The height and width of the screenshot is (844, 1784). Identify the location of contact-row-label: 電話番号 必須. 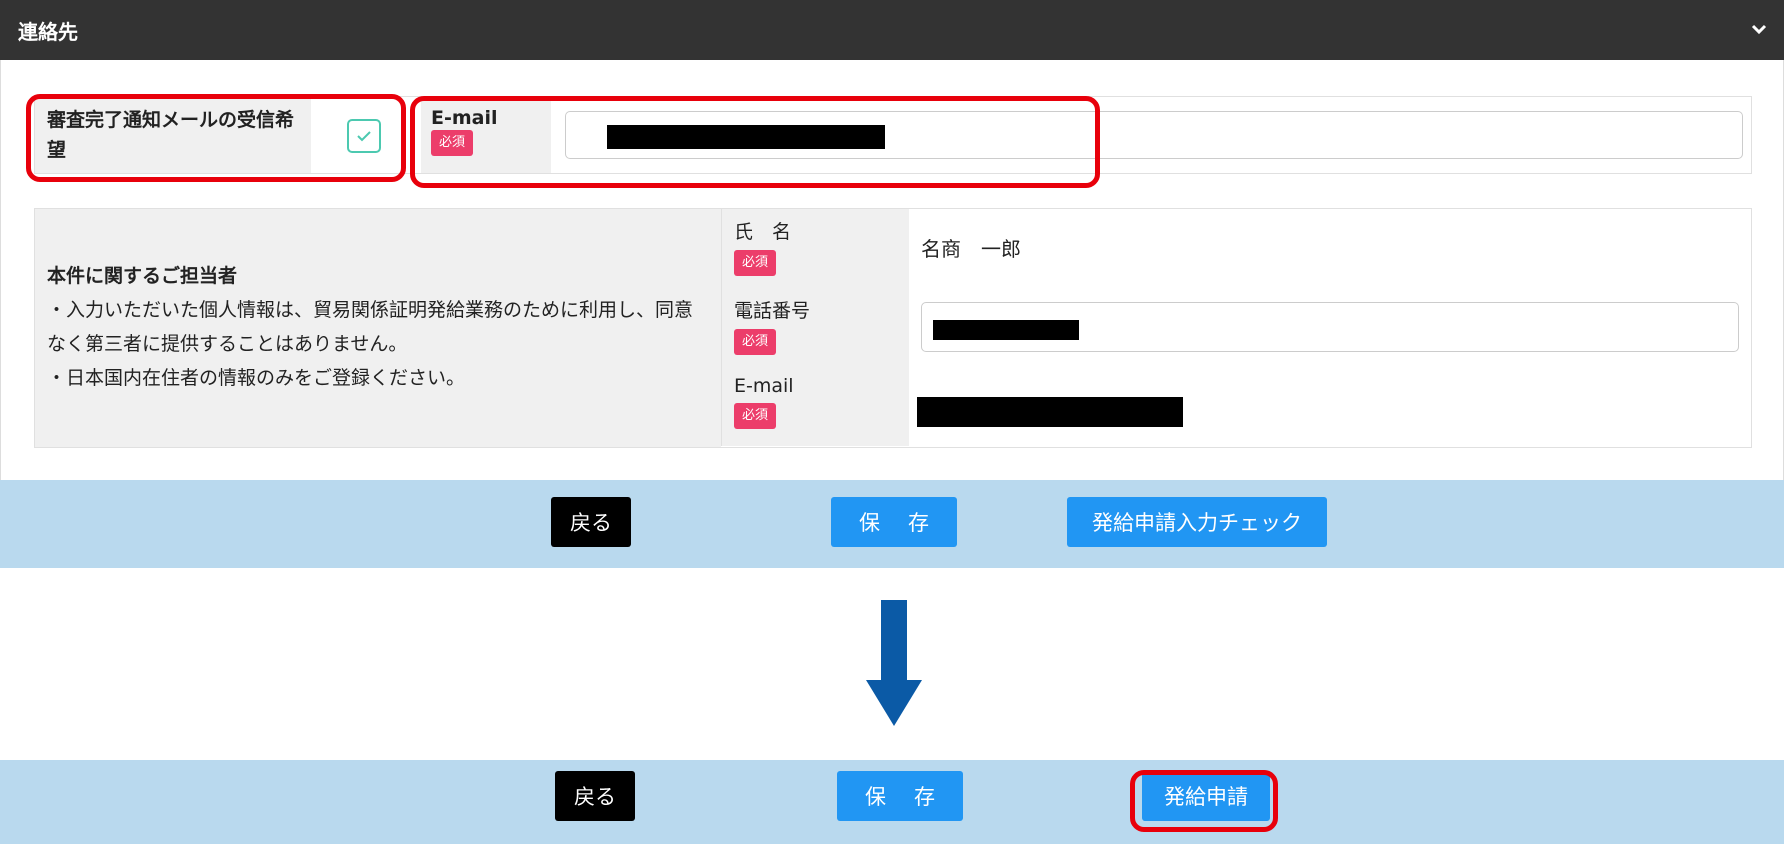
(815, 327).